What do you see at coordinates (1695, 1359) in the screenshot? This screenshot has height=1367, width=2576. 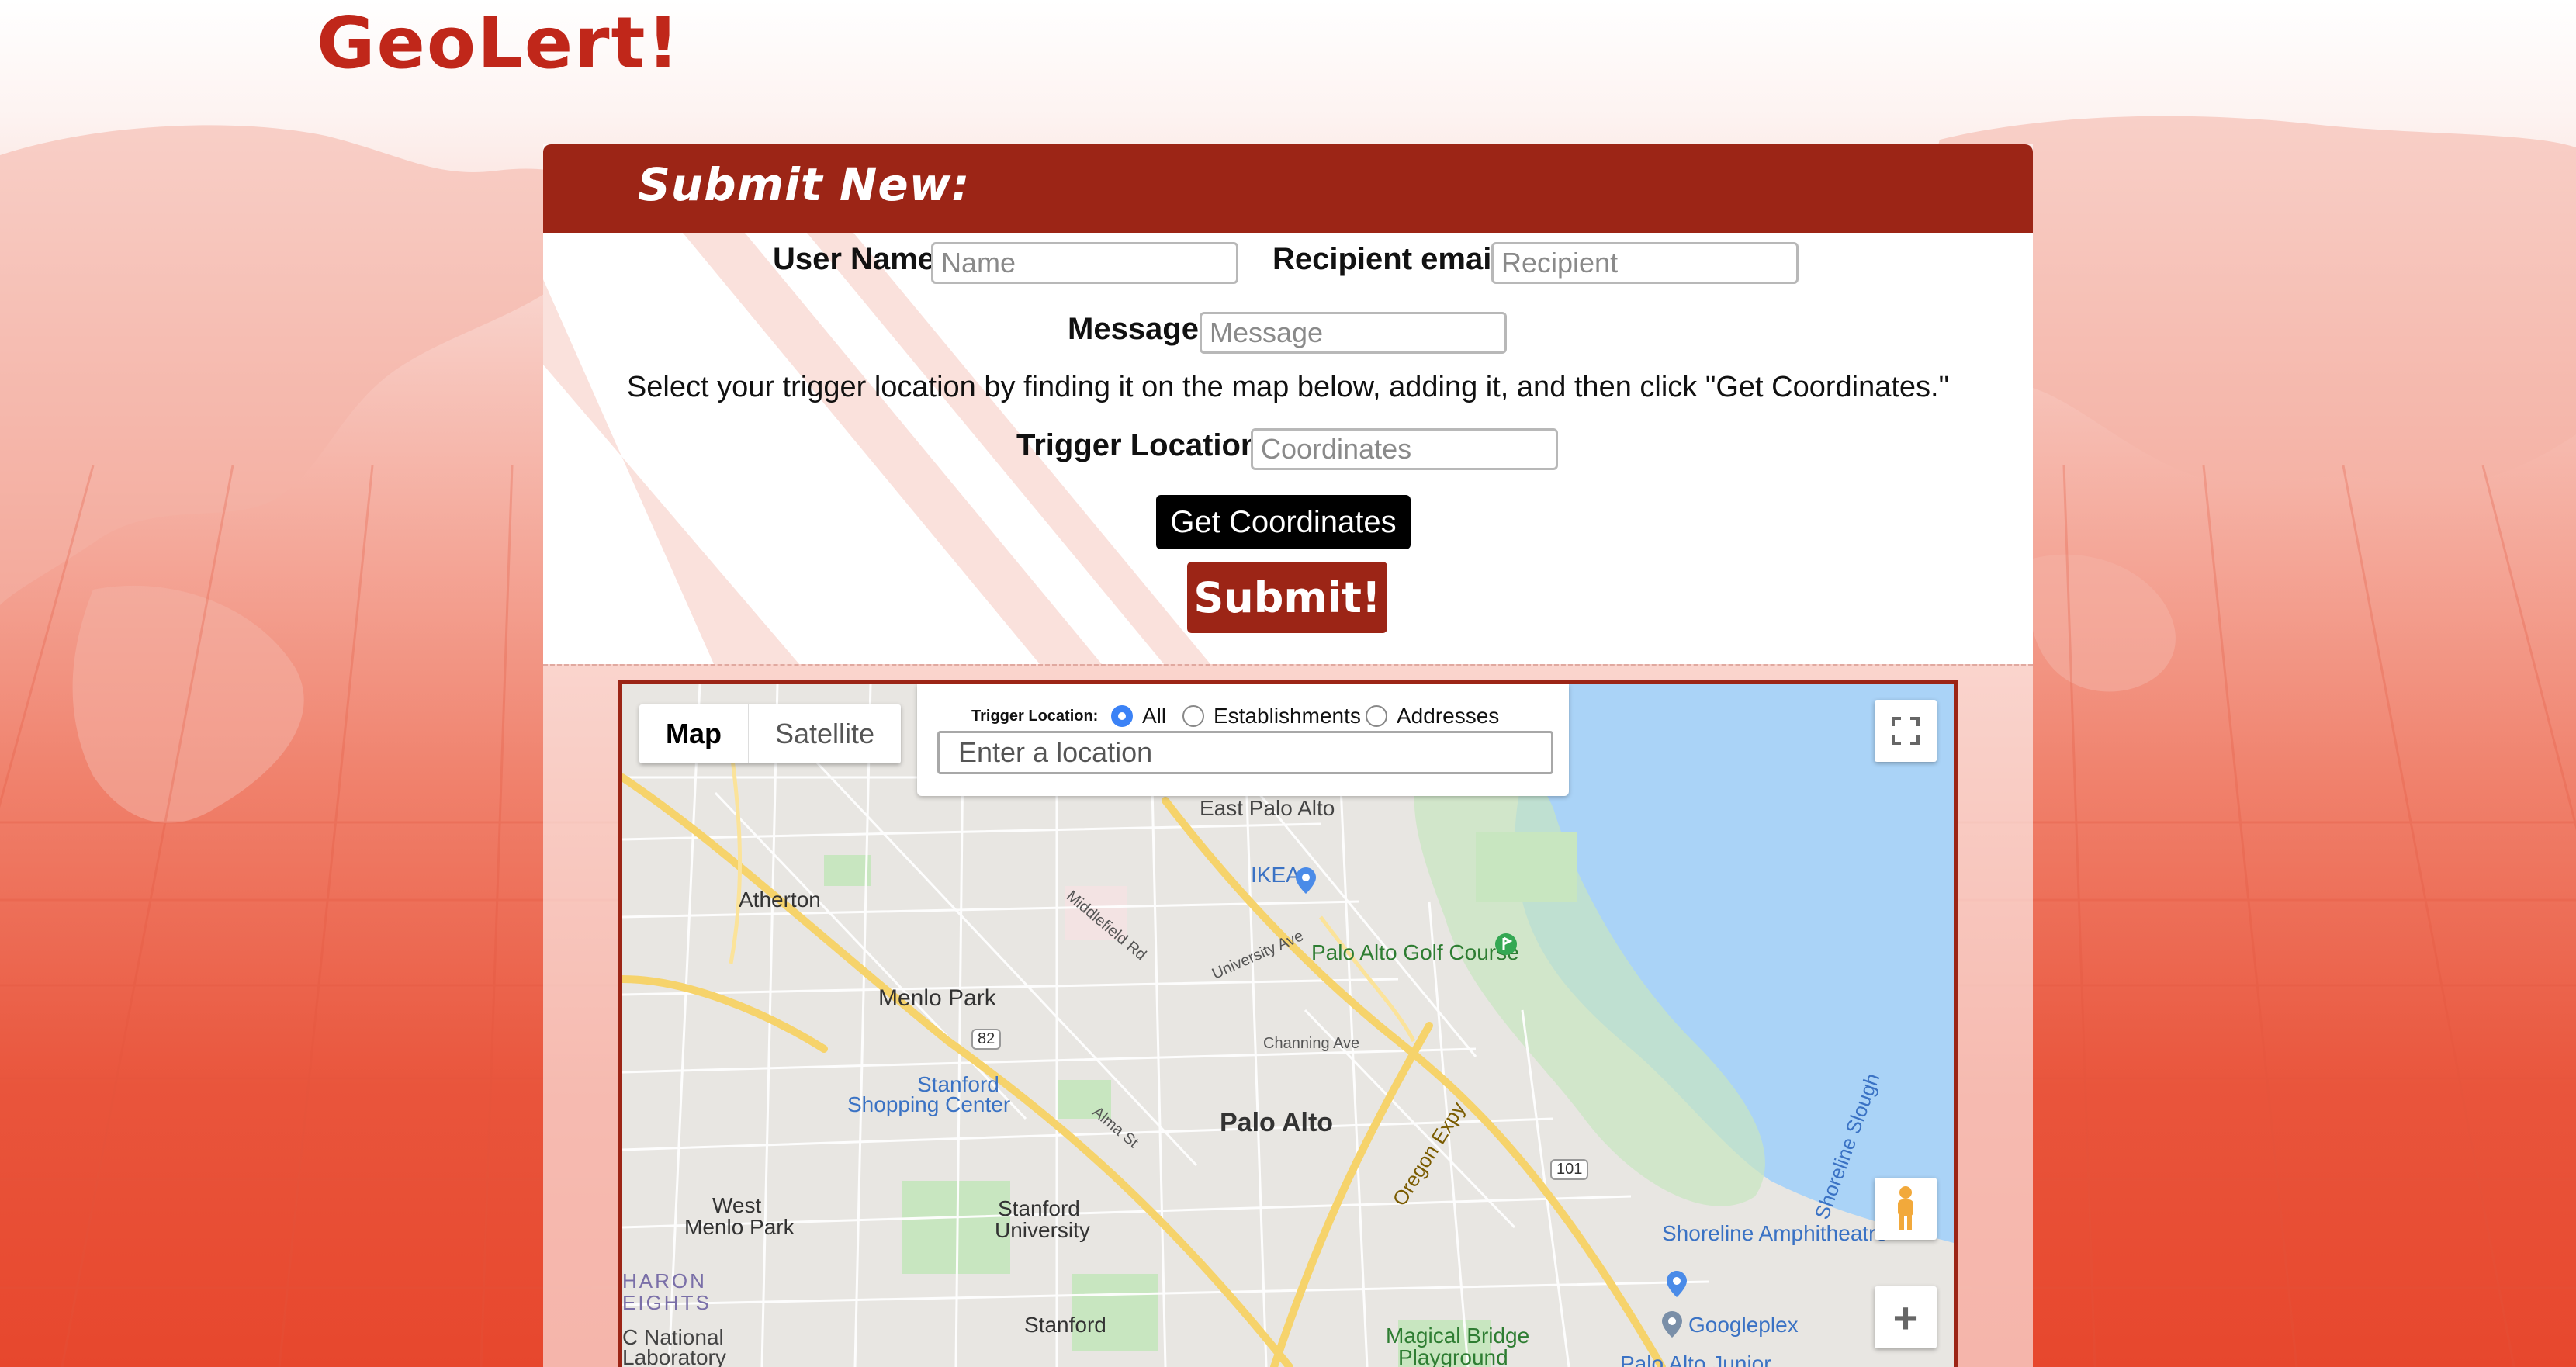 I see `map-label-palo-alto-junior: Palo Alto Junior` at bounding box center [1695, 1359].